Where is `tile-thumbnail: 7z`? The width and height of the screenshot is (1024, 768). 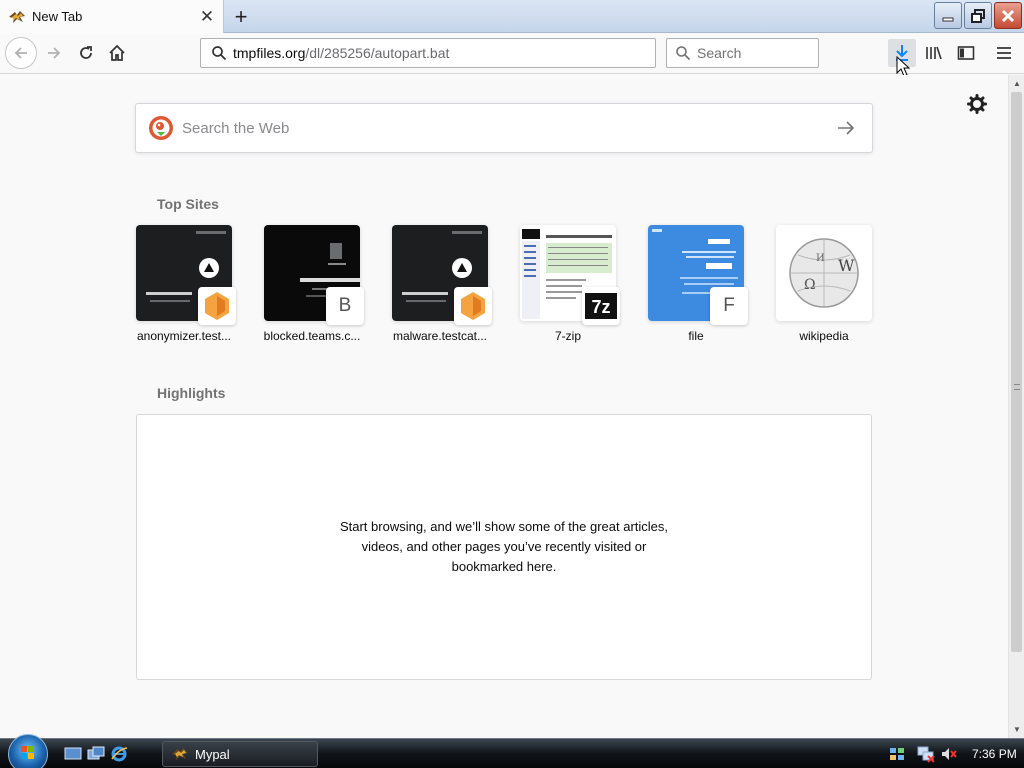 tile-thumbnail: 7z is located at coordinates (570, 275).